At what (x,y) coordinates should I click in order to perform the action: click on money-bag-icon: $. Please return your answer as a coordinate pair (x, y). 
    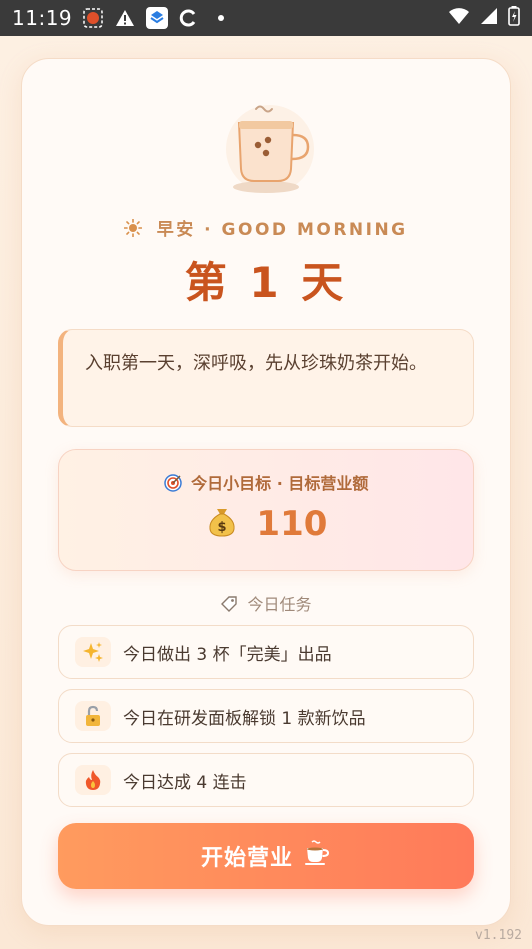
    Looking at the image, I should click on (222, 525).